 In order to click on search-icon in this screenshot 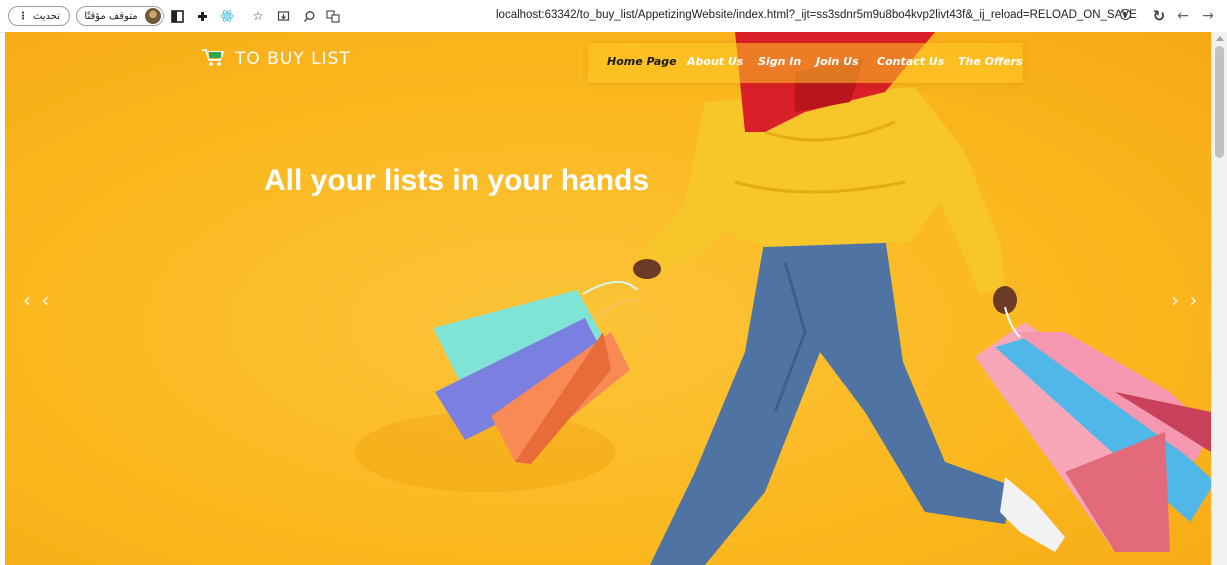, I will do `click(309, 16)`.